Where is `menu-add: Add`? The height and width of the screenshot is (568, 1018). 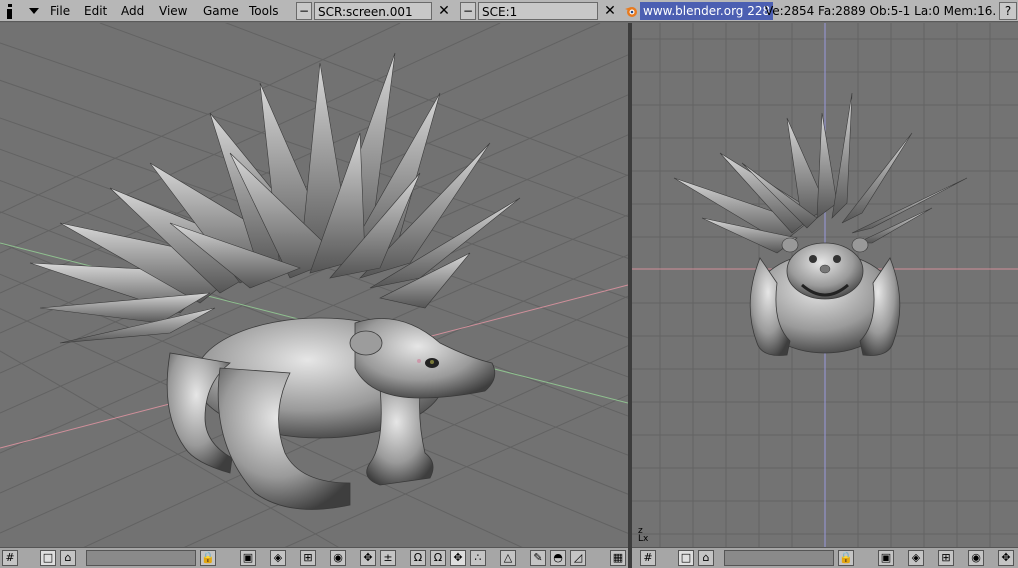 menu-add: Add is located at coordinates (132, 11).